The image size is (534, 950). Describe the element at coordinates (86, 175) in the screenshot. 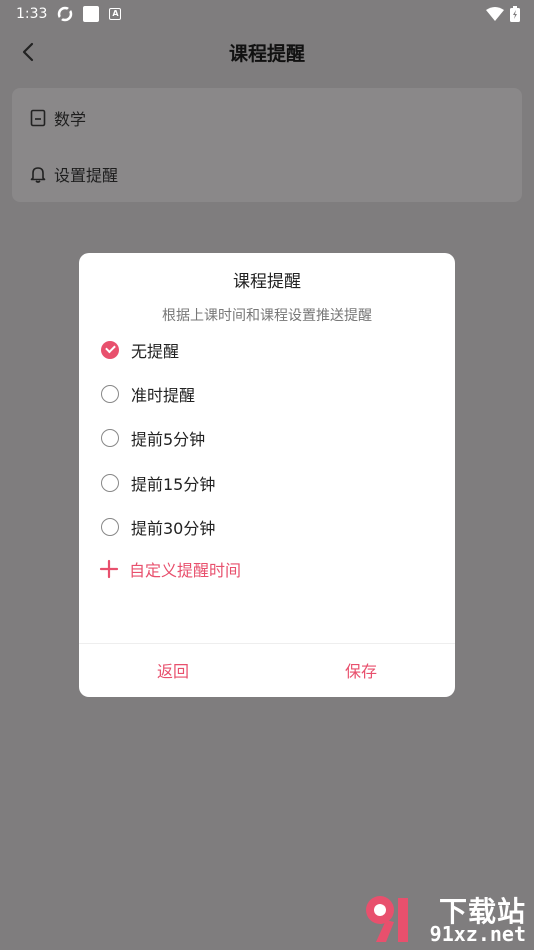

I see `set-reminder-label: 设置提醒` at that location.